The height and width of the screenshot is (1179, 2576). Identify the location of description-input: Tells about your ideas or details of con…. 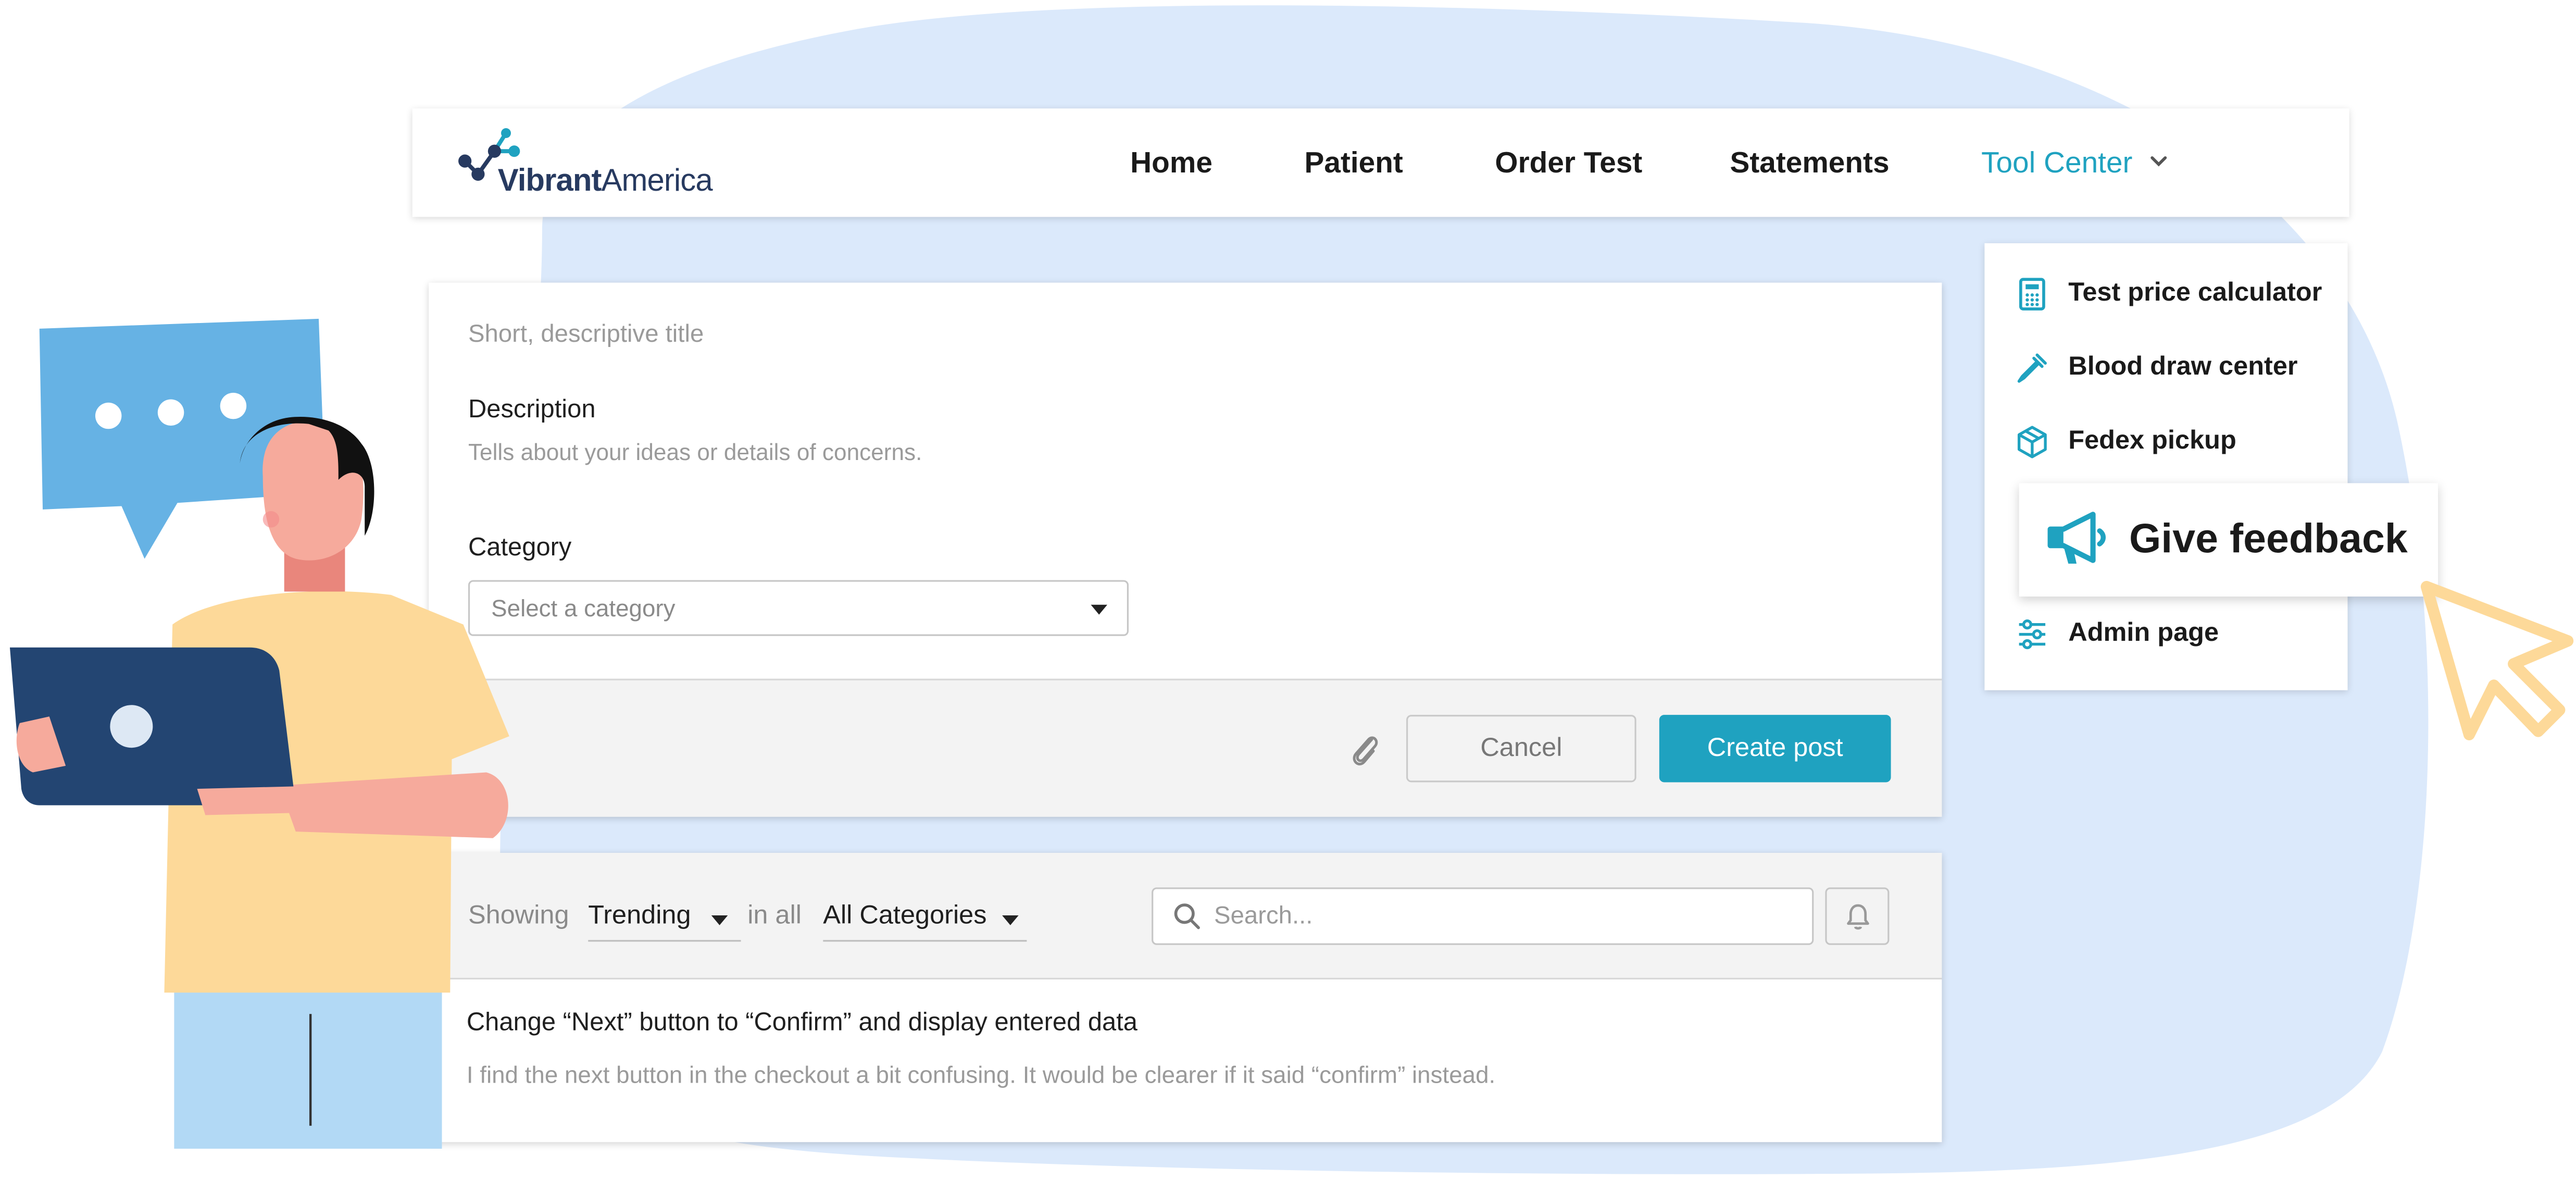
(695, 452).